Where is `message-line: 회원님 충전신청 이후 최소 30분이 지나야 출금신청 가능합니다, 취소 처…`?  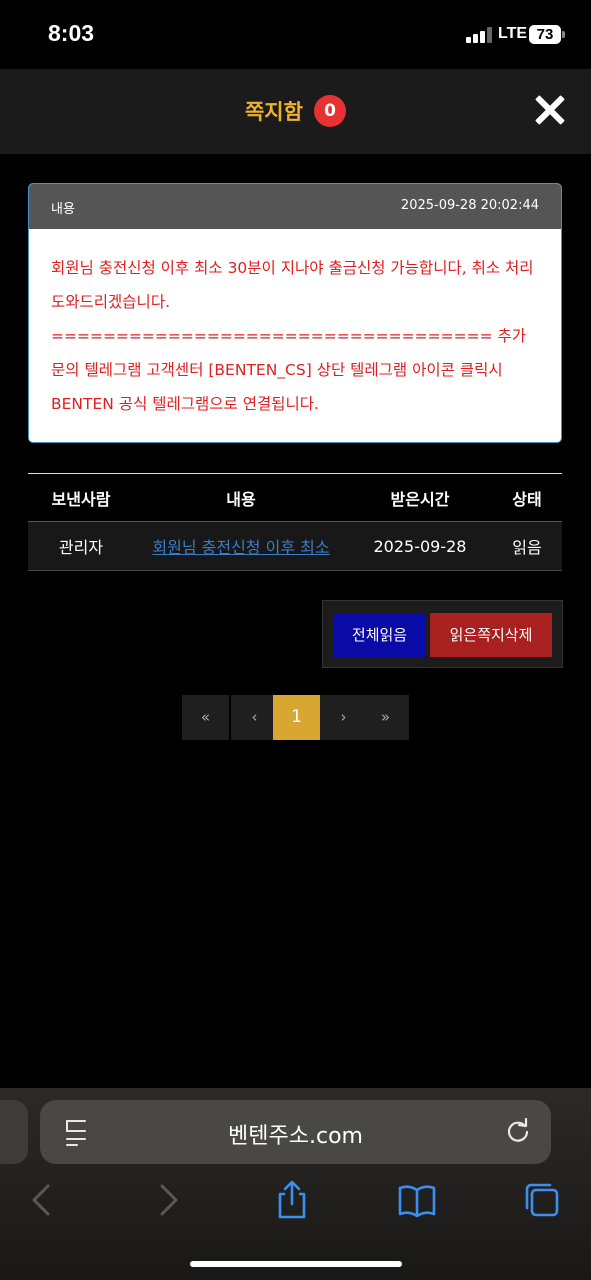
message-line: 회원님 충전신청 이후 최소 30분이 지나야 출금신청 가능합니다, 취소 처… is located at coordinates (292, 285).